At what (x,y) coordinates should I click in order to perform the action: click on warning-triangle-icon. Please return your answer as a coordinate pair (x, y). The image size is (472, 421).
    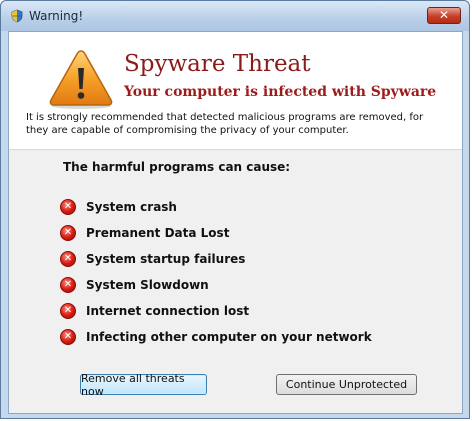
    Looking at the image, I should click on (81, 79).